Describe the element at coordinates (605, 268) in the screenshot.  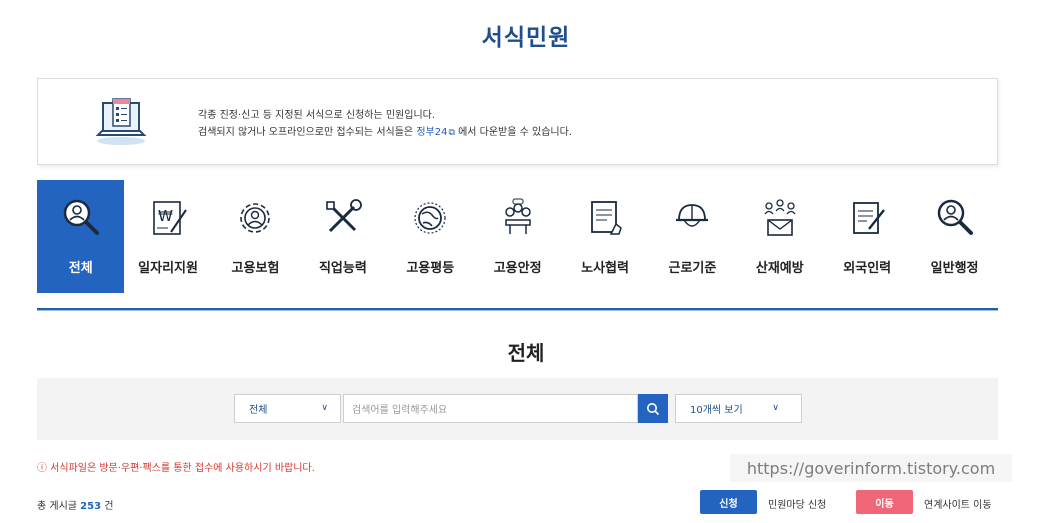
I see `tab-label: 노사협력` at that location.